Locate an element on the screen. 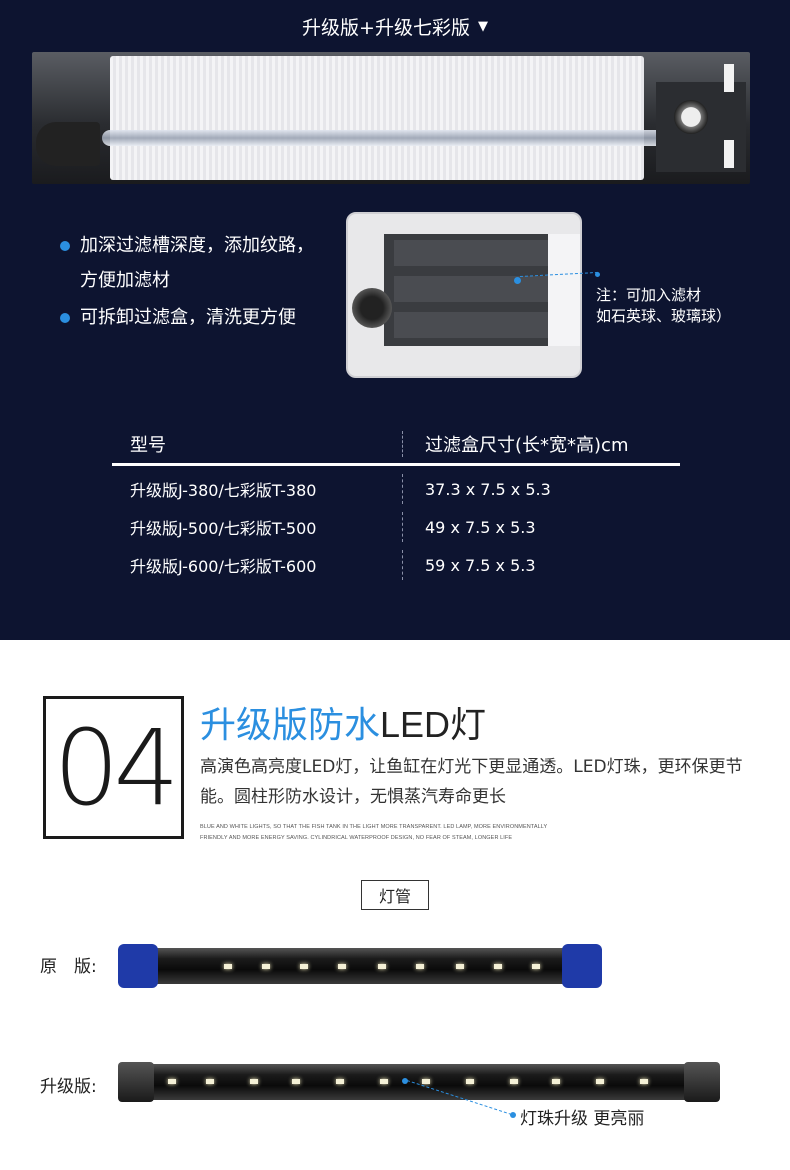 This screenshot has height=1170, width=790. filter-box-inset-photo is located at coordinates (464, 295).